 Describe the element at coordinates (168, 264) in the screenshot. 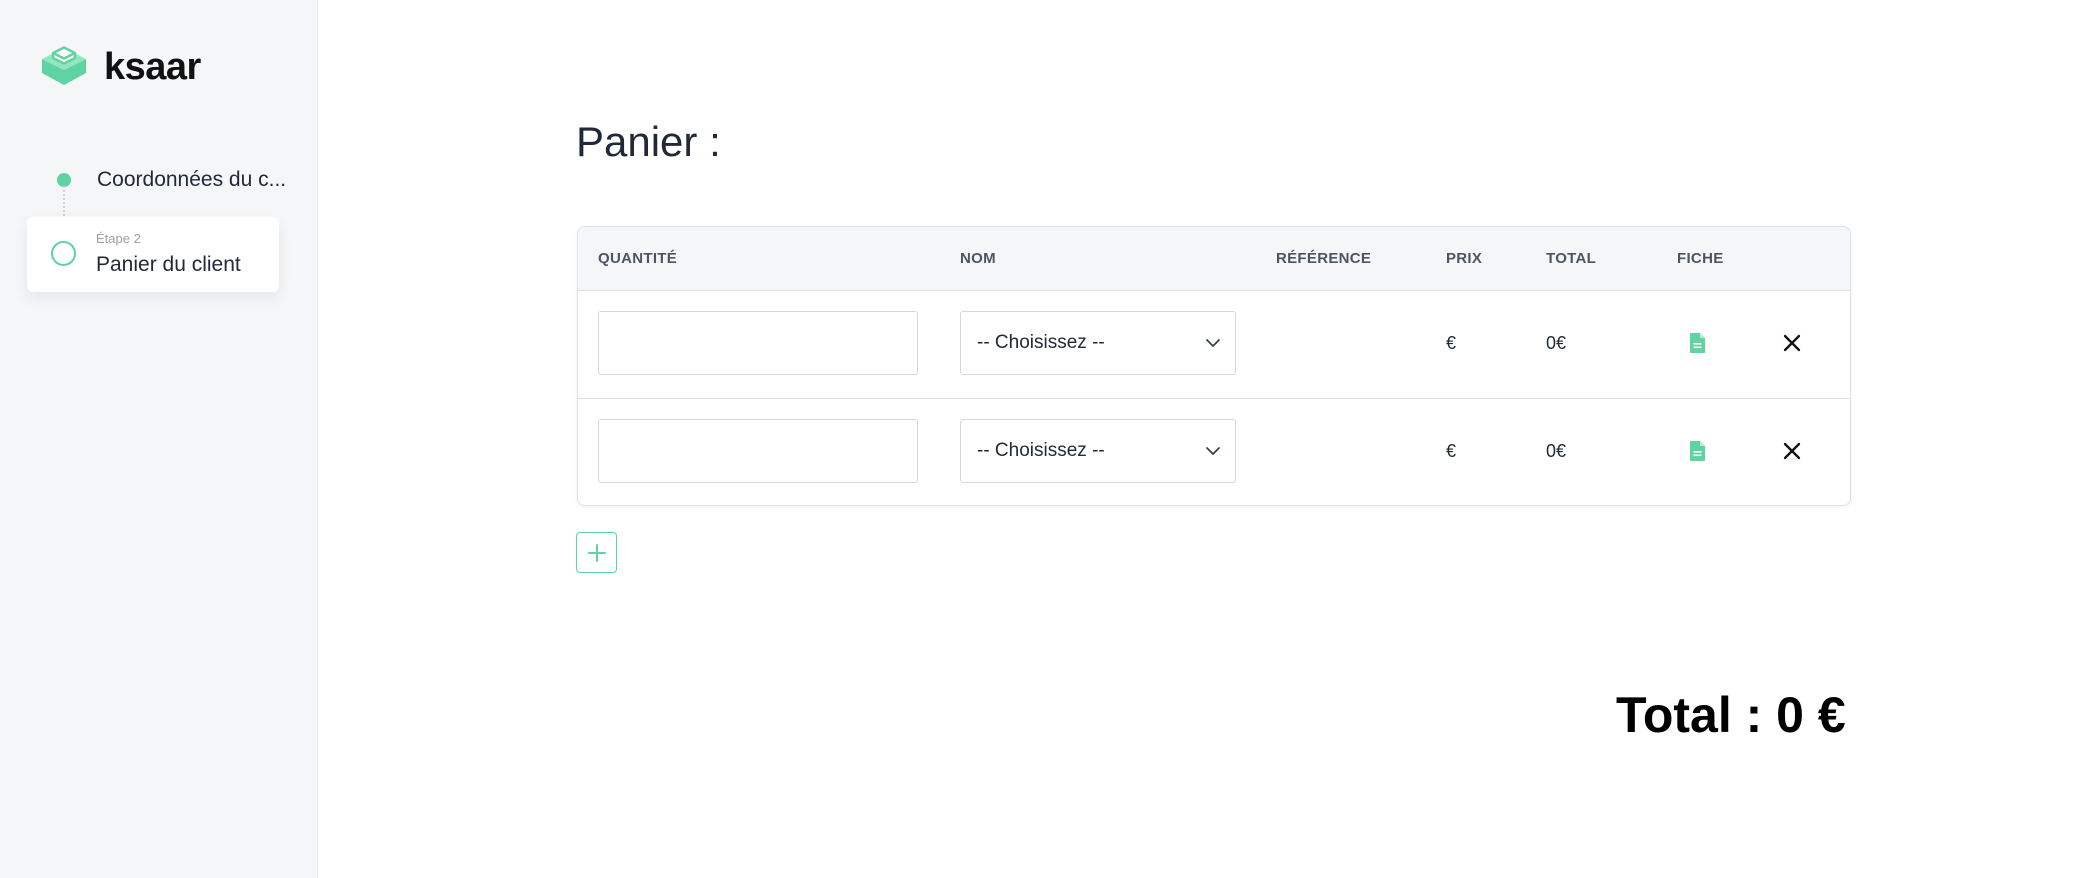

I see `step-label: Panier du client` at that location.